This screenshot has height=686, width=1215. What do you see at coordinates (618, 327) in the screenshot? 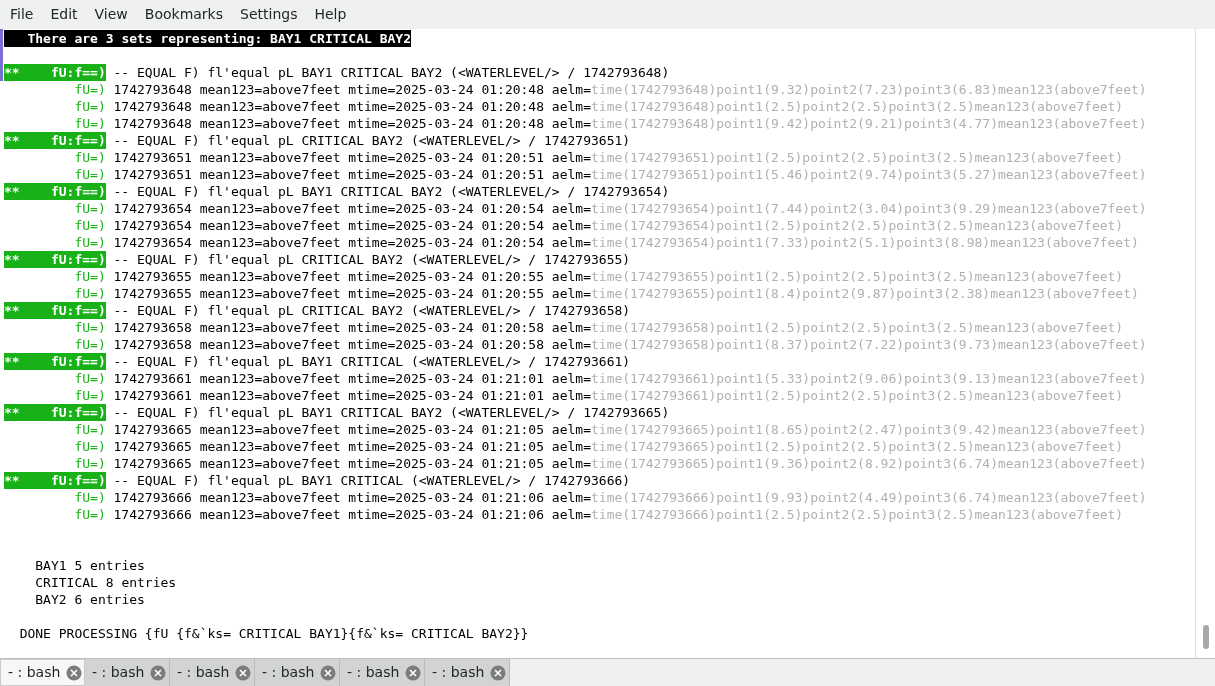
I see `entry-line: 1742793658 mean123=above7feet mtime=2025-03-24 01:20:58 aelm=time(1742793658)point1(2.5)point2(2.5)point3(2.5)mean123(above7feet)` at bounding box center [618, 327].